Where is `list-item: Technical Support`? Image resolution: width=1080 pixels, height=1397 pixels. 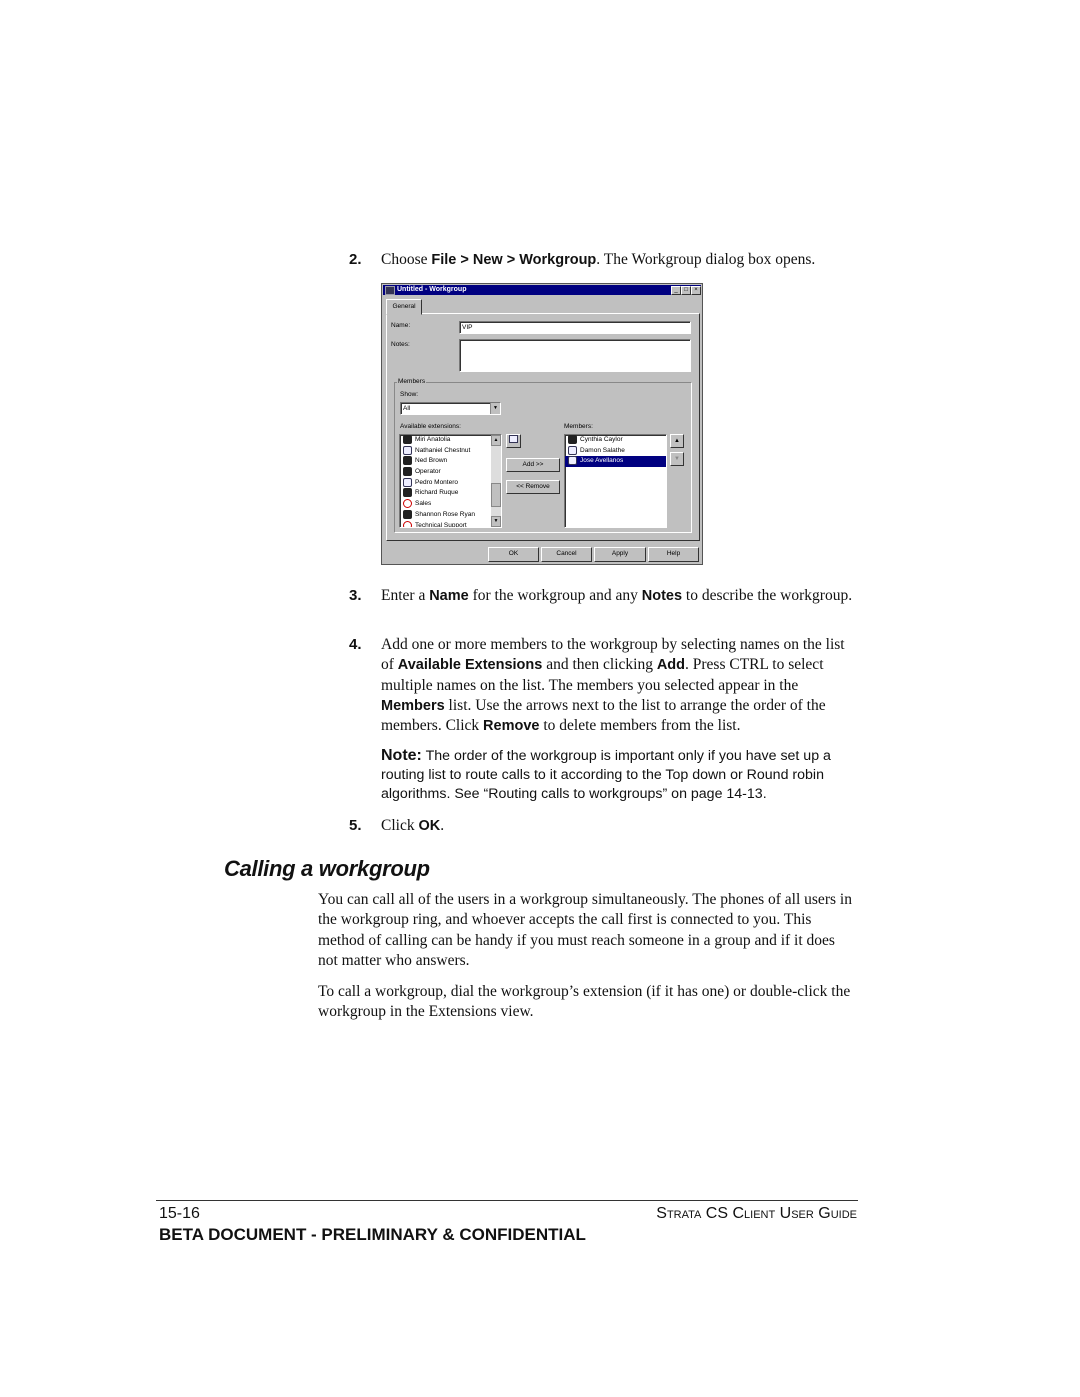 list-item: Technical Support is located at coordinates (450, 524).